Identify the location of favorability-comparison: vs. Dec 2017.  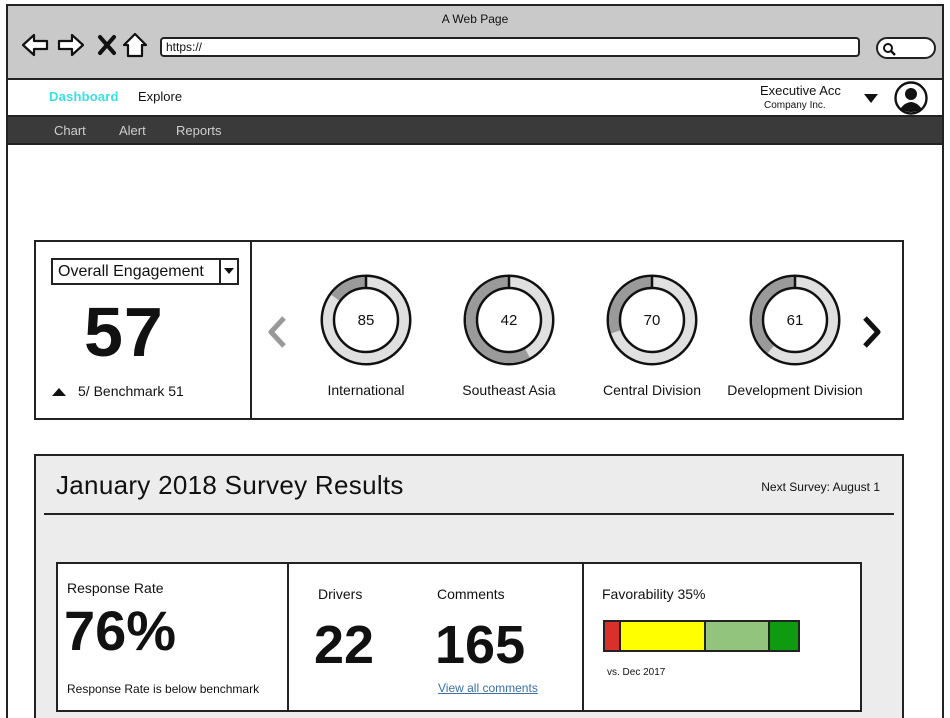
(636, 672).